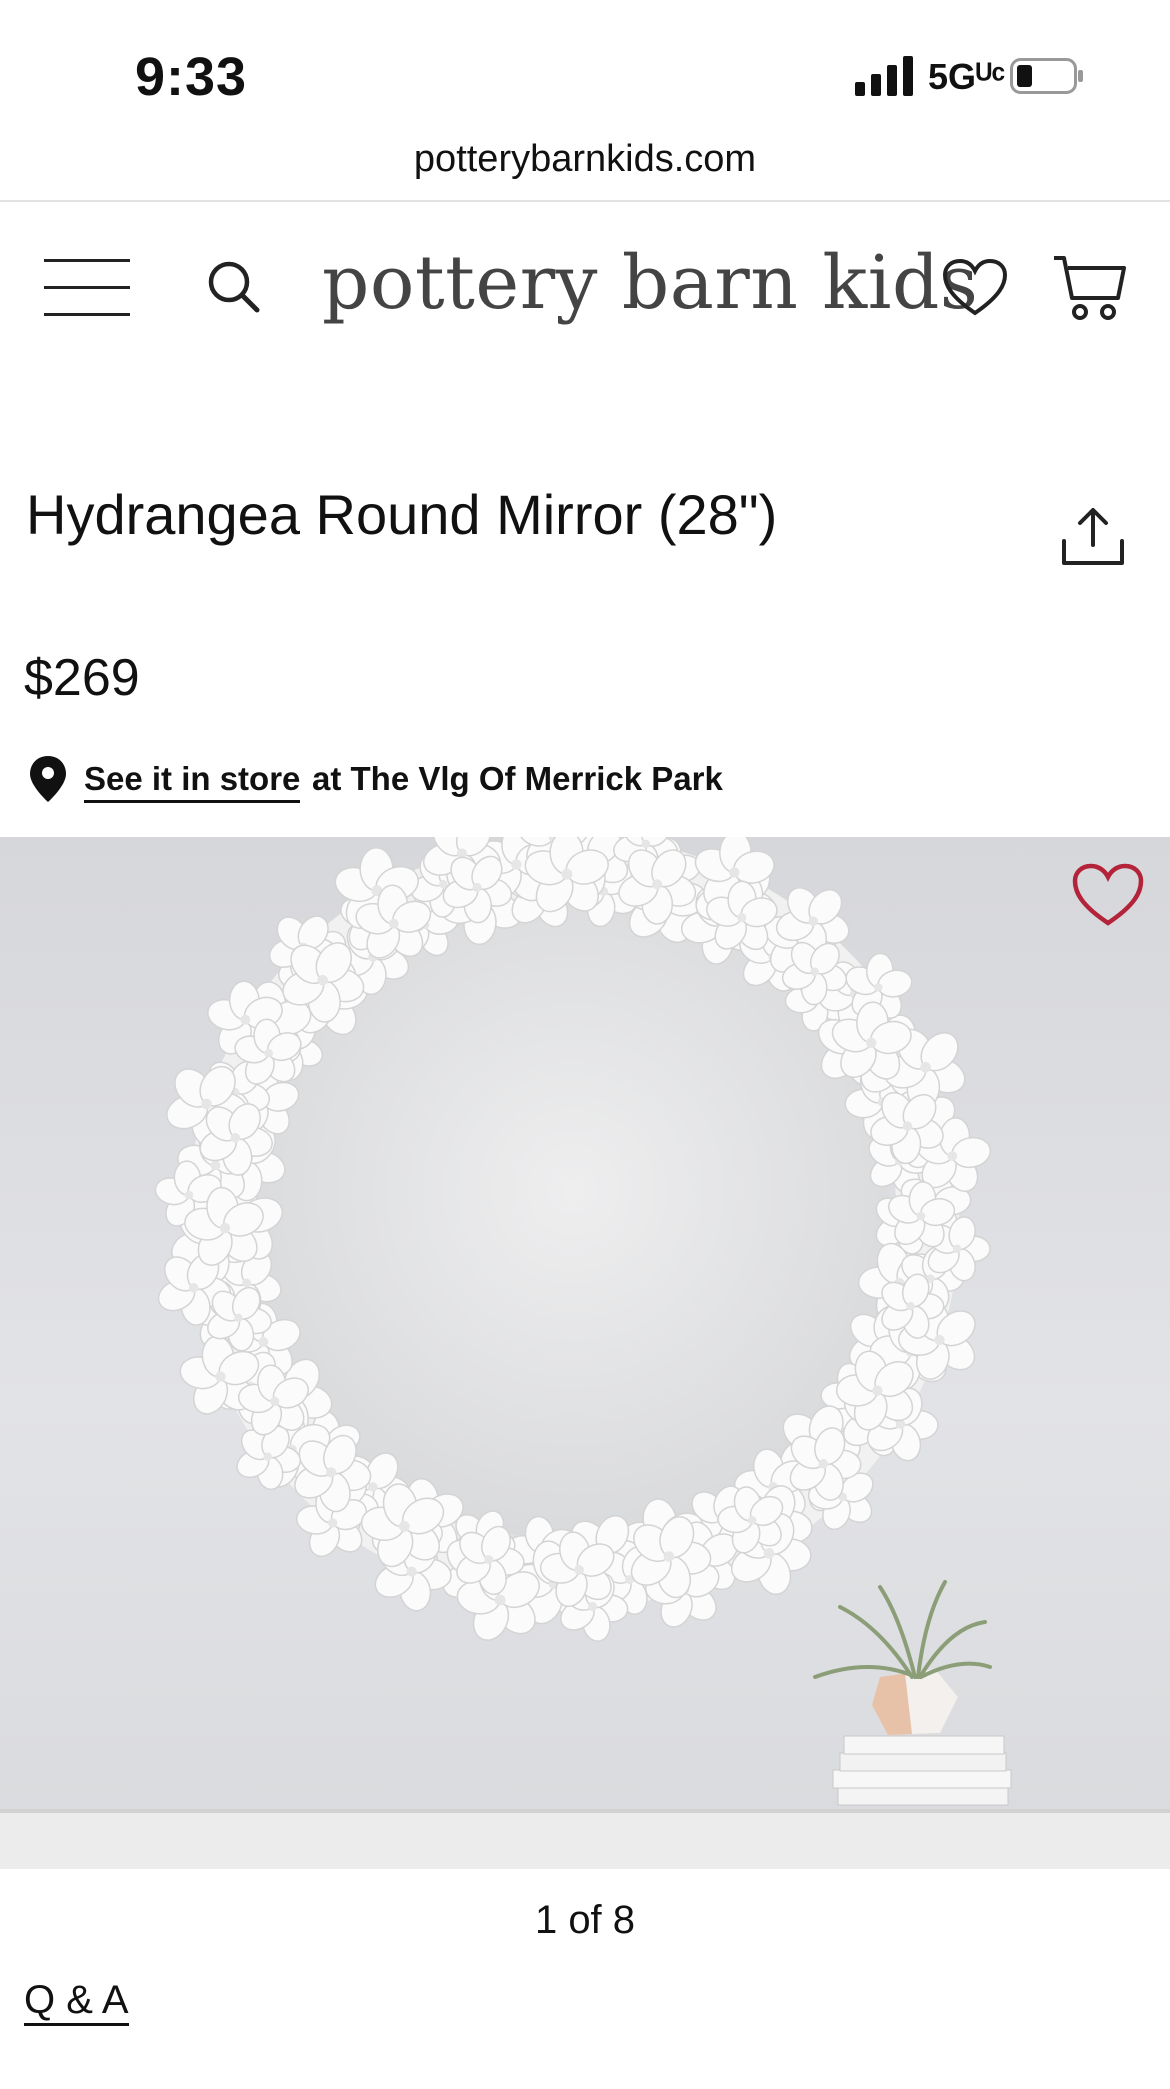 This screenshot has width=1170, height=2089. Describe the element at coordinates (585, 1920) in the screenshot. I see `image-counter: 1 of 8` at that location.